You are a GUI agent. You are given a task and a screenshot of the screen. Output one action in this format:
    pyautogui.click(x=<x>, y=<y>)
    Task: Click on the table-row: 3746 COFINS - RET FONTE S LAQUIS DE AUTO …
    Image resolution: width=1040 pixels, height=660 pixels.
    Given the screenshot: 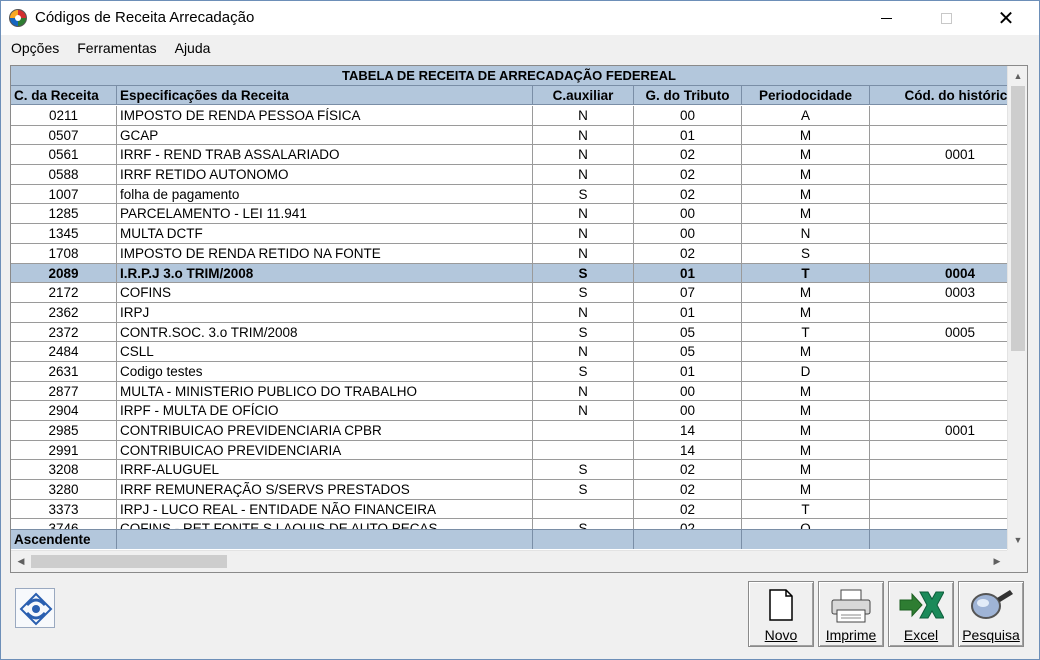 What is the action you would take?
    pyautogui.click(x=509, y=524)
    